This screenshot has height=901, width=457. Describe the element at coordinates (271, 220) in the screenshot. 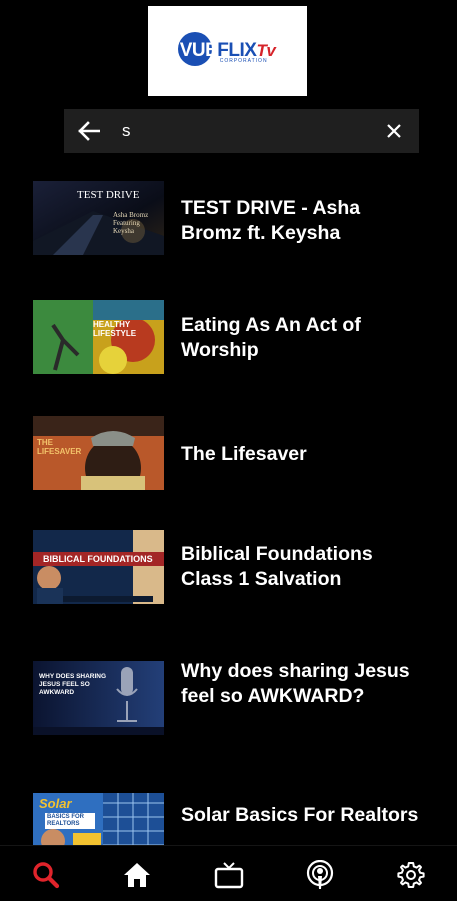

I see `result-title: TEST DRIVE - Asha Bromz ft. Keysha` at that location.